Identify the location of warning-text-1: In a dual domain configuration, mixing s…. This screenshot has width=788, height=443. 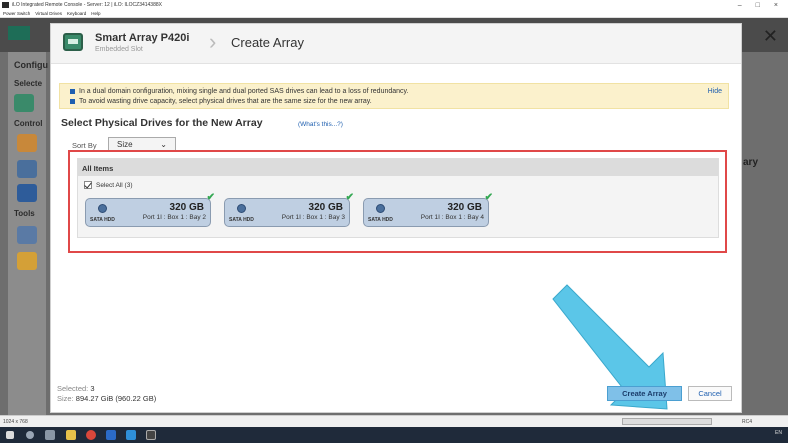
(244, 91).